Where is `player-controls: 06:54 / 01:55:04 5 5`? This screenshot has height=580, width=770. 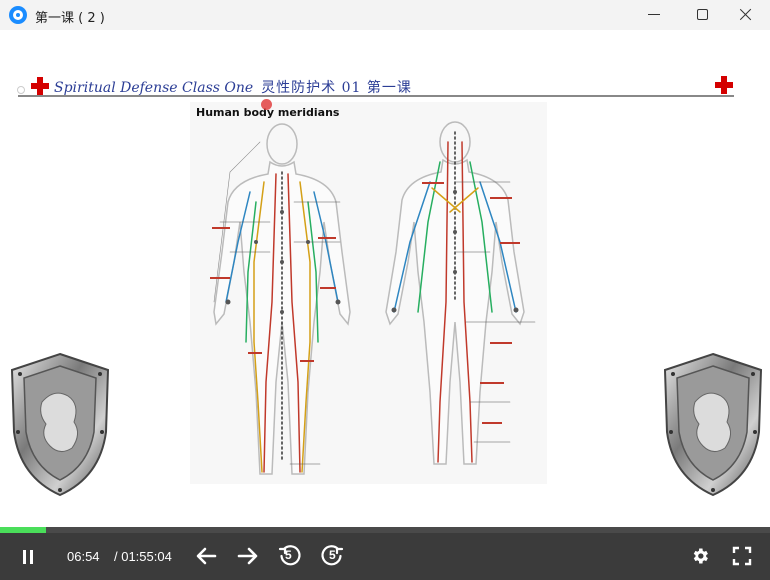 player-controls: 06:54 / 01:55:04 5 5 is located at coordinates (385, 556).